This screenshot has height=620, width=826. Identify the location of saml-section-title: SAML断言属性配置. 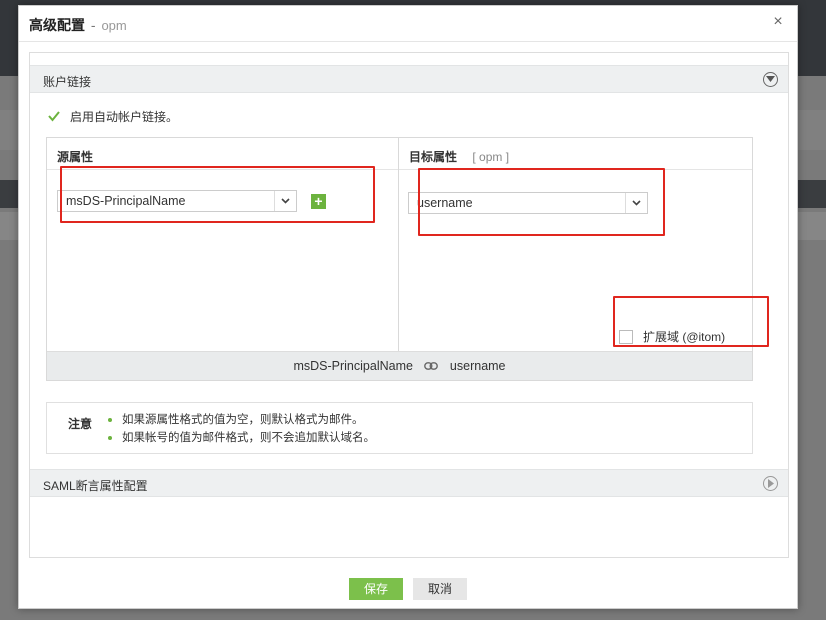
(95, 486).